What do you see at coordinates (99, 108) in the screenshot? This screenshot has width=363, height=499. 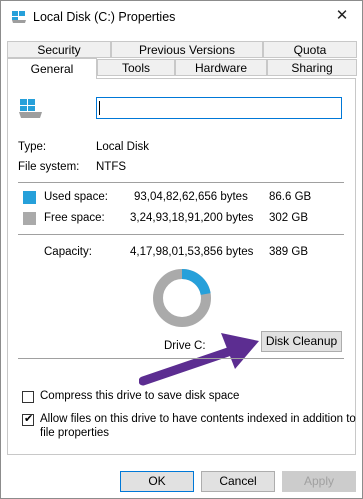 I see `text-caret` at bounding box center [99, 108].